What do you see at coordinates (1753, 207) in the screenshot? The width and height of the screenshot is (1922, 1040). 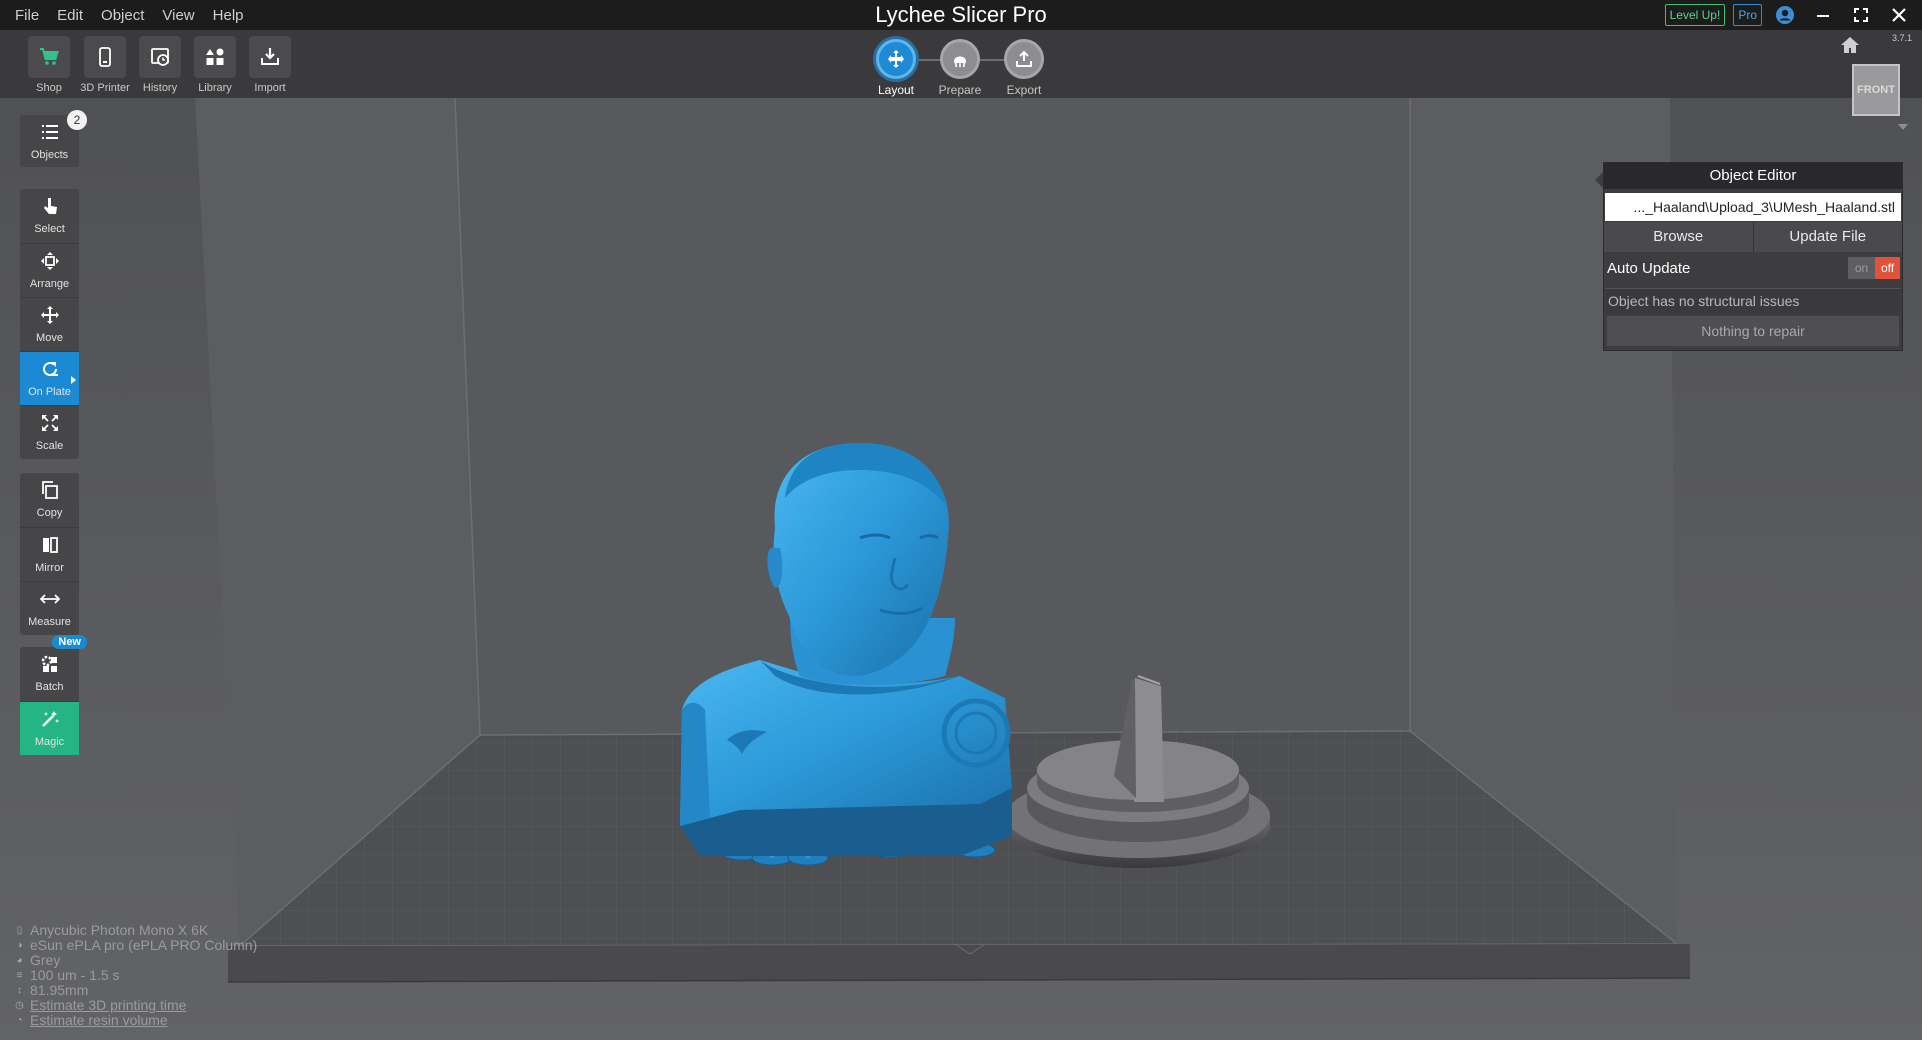 I see `file-path-field: ..._Haaland\Upload_3\UMesh_Haaland.stl` at bounding box center [1753, 207].